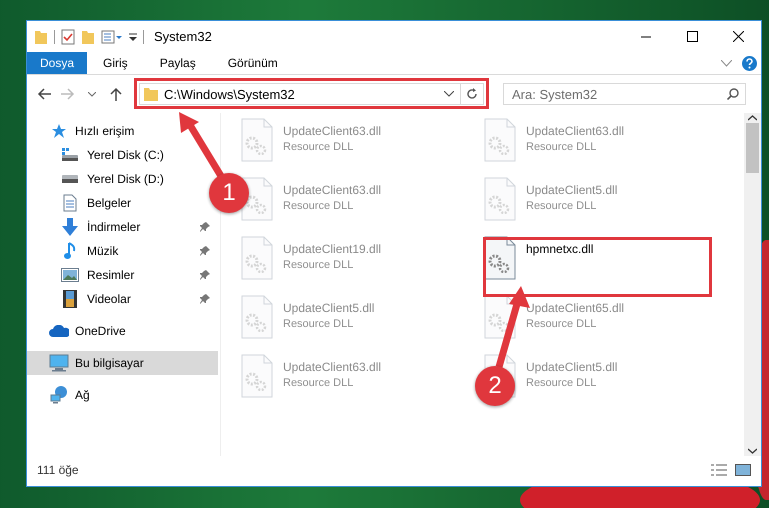 This screenshot has height=508, width=769. What do you see at coordinates (472, 94) in the screenshot?
I see `refresh-icon` at bounding box center [472, 94].